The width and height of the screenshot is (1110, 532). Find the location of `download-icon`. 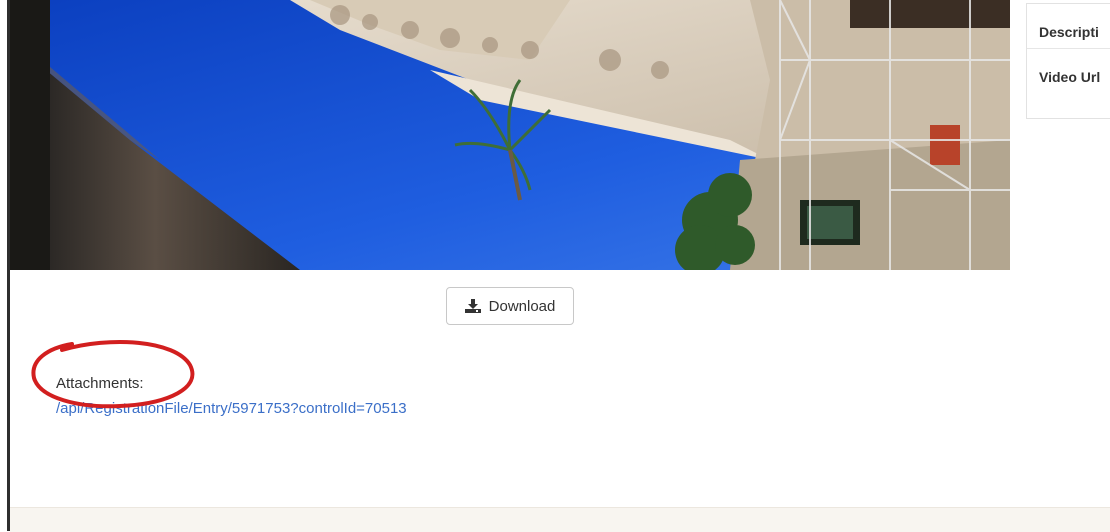

download-icon is located at coordinates (472, 306).